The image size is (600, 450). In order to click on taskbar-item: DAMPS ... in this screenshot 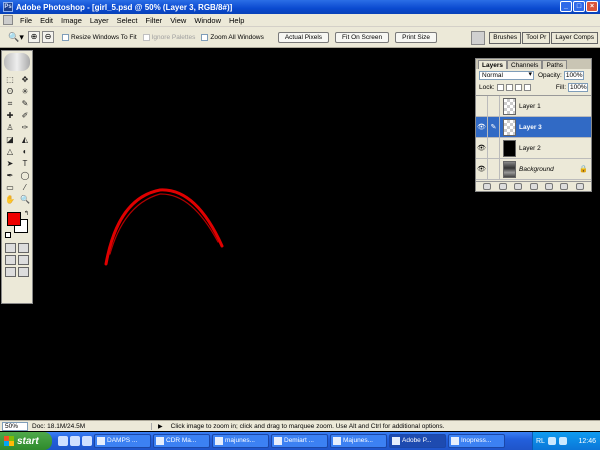, I will do `click(122, 441)`.